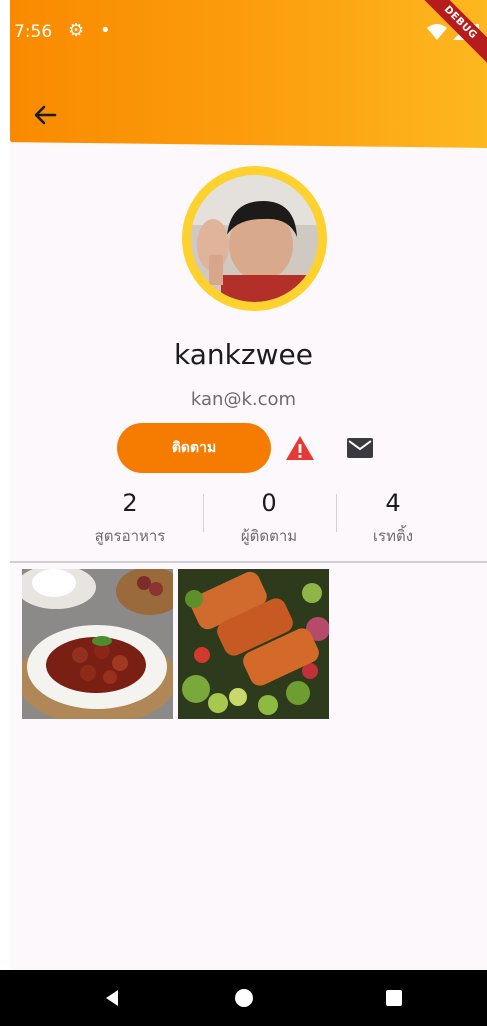  What do you see at coordinates (112, 998) in the screenshot?
I see `nav-back-icon` at bounding box center [112, 998].